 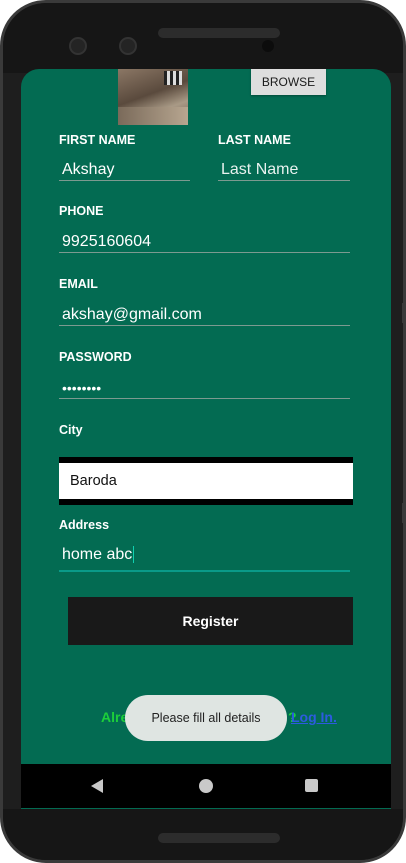 What do you see at coordinates (268, 46) in the screenshot?
I see `proximity-sensor-icon` at bounding box center [268, 46].